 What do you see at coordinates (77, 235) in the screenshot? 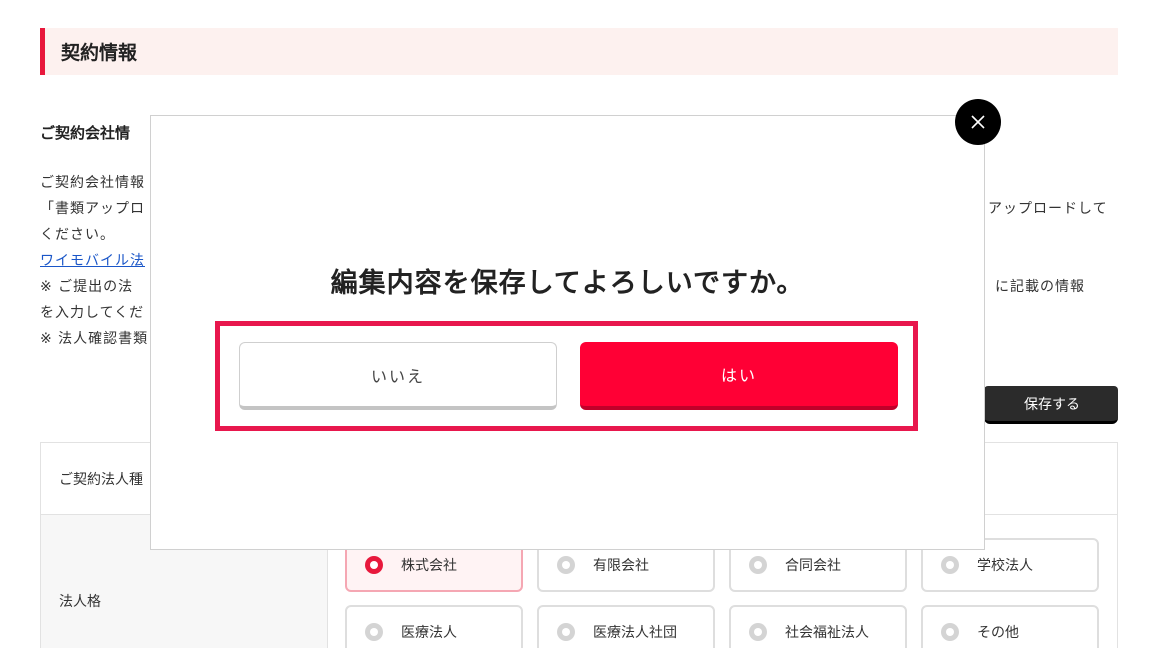
I see `description-line: ください。` at bounding box center [77, 235].